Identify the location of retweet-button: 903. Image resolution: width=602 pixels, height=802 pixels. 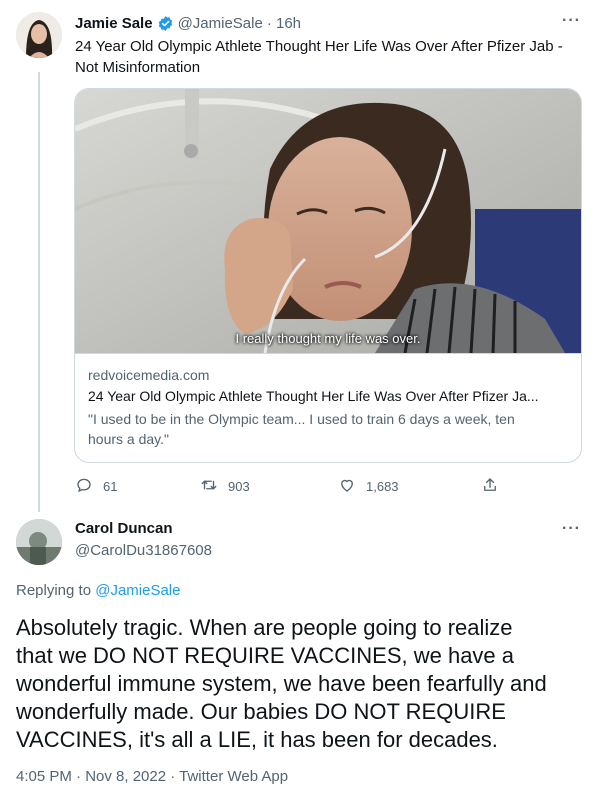
(225, 486).